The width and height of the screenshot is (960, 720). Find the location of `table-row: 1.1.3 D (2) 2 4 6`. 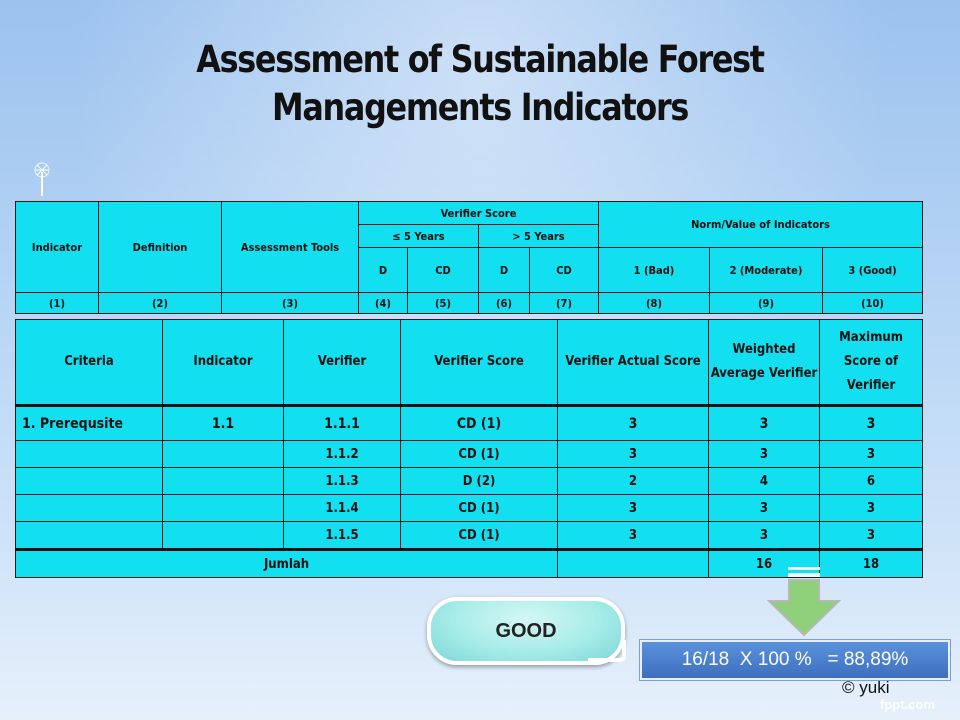

table-row: 1.1.3 D (2) 2 4 6 is located at coordinates (469, 481).